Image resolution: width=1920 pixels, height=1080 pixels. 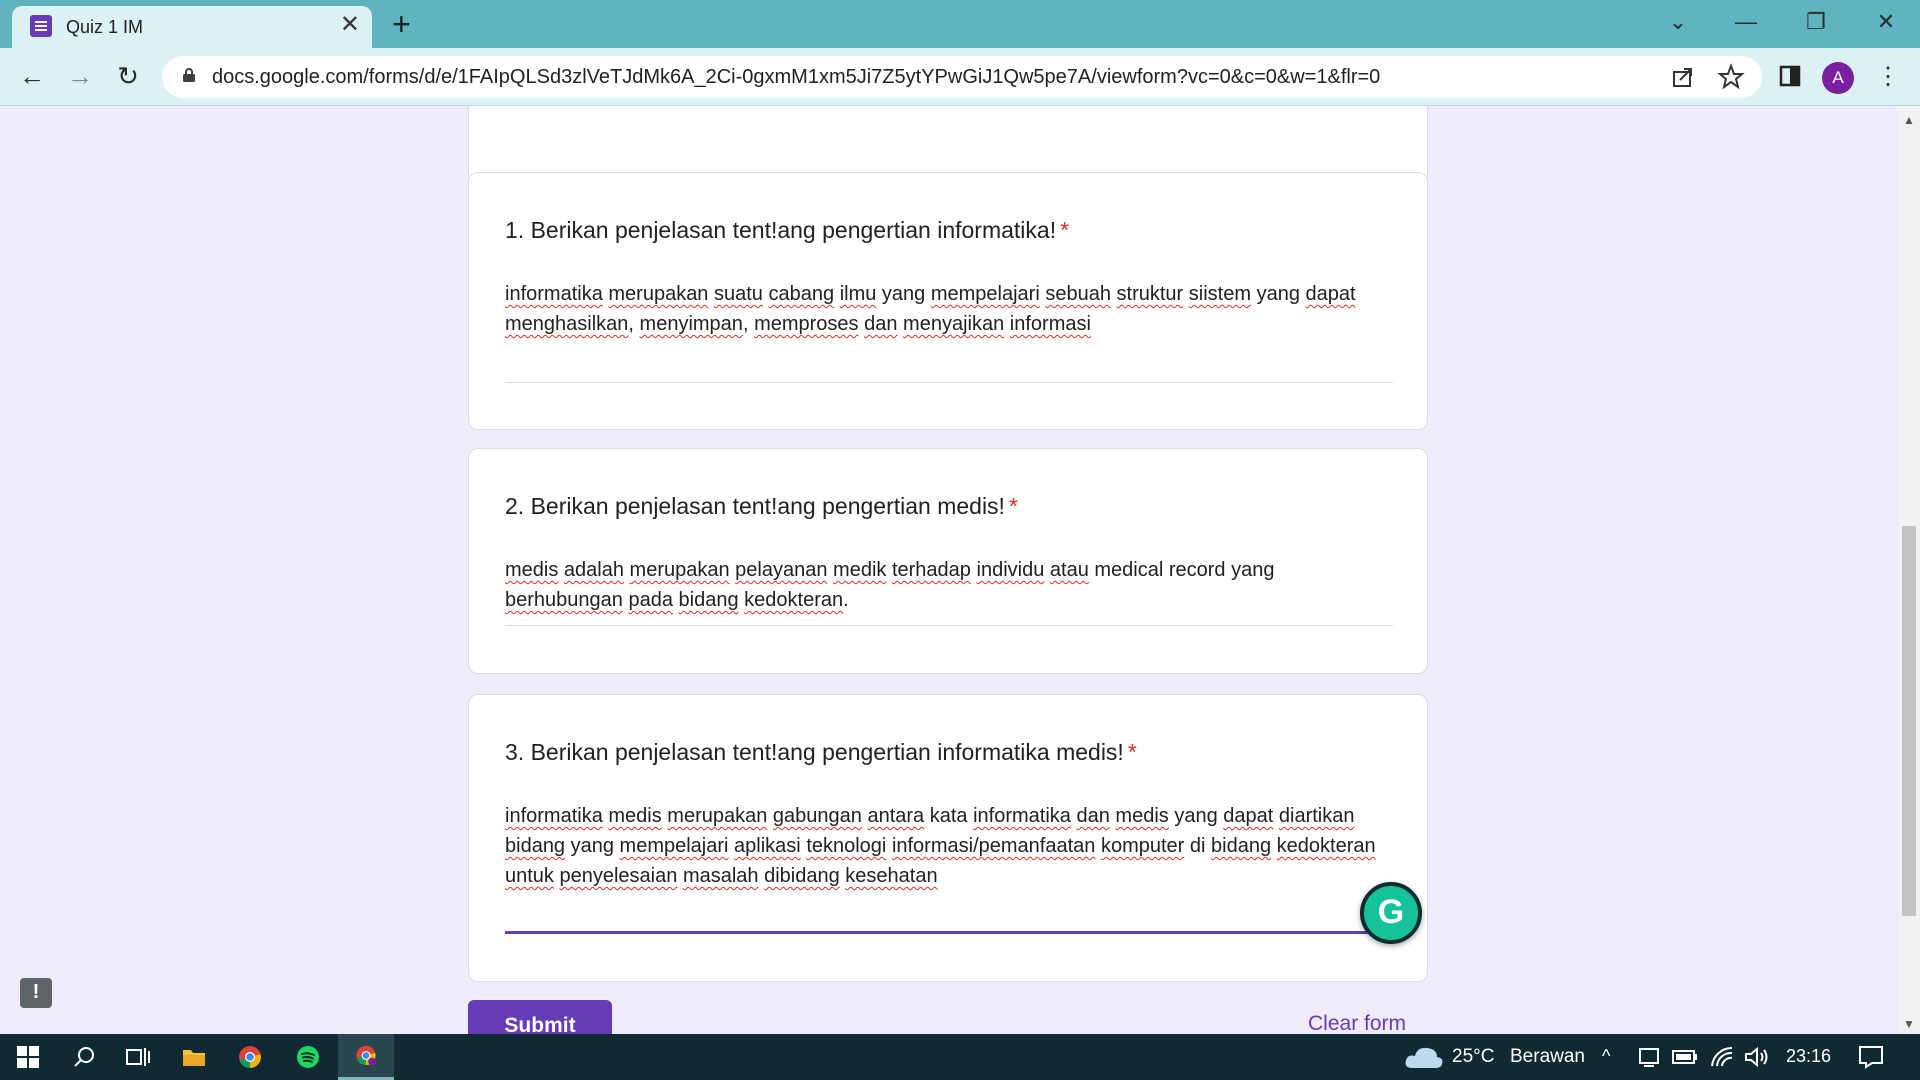 I want to click on search-icon, so click(x=84, y=1057).